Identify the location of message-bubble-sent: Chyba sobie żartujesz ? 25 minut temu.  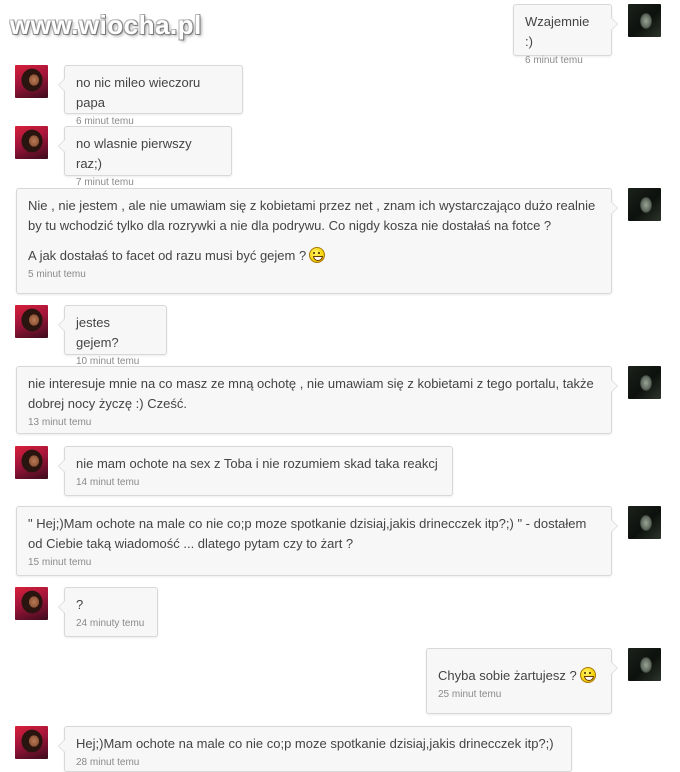
(522, 681).